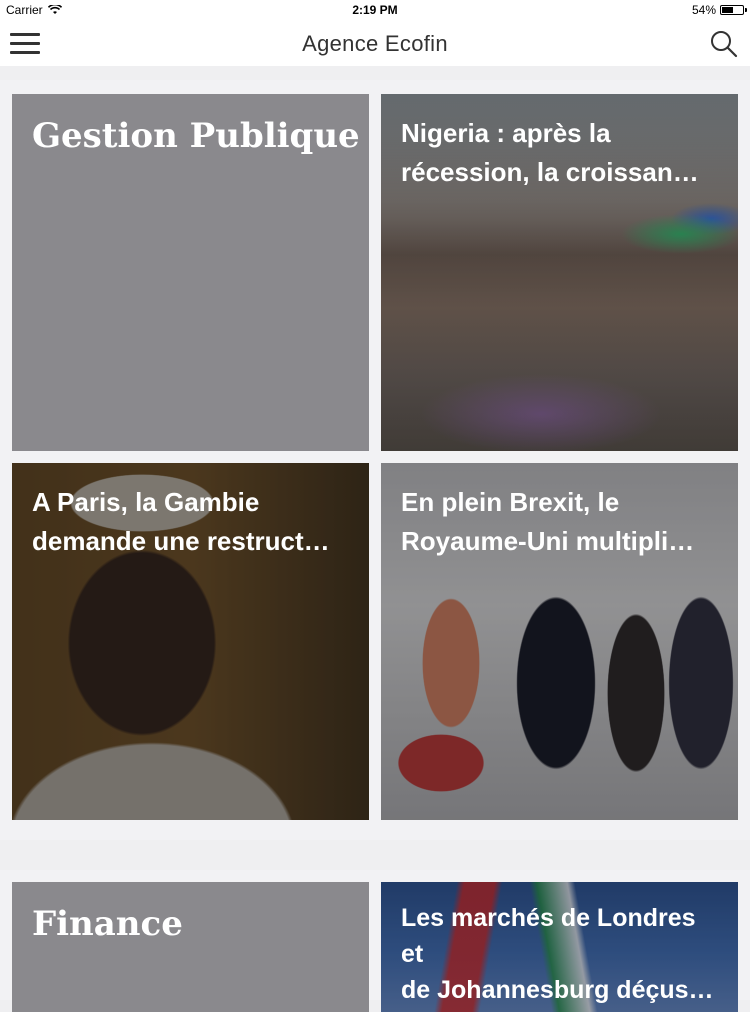 The width and height of the screenshot is (750, 1012). I want to click on search-button, so click(724, 44).